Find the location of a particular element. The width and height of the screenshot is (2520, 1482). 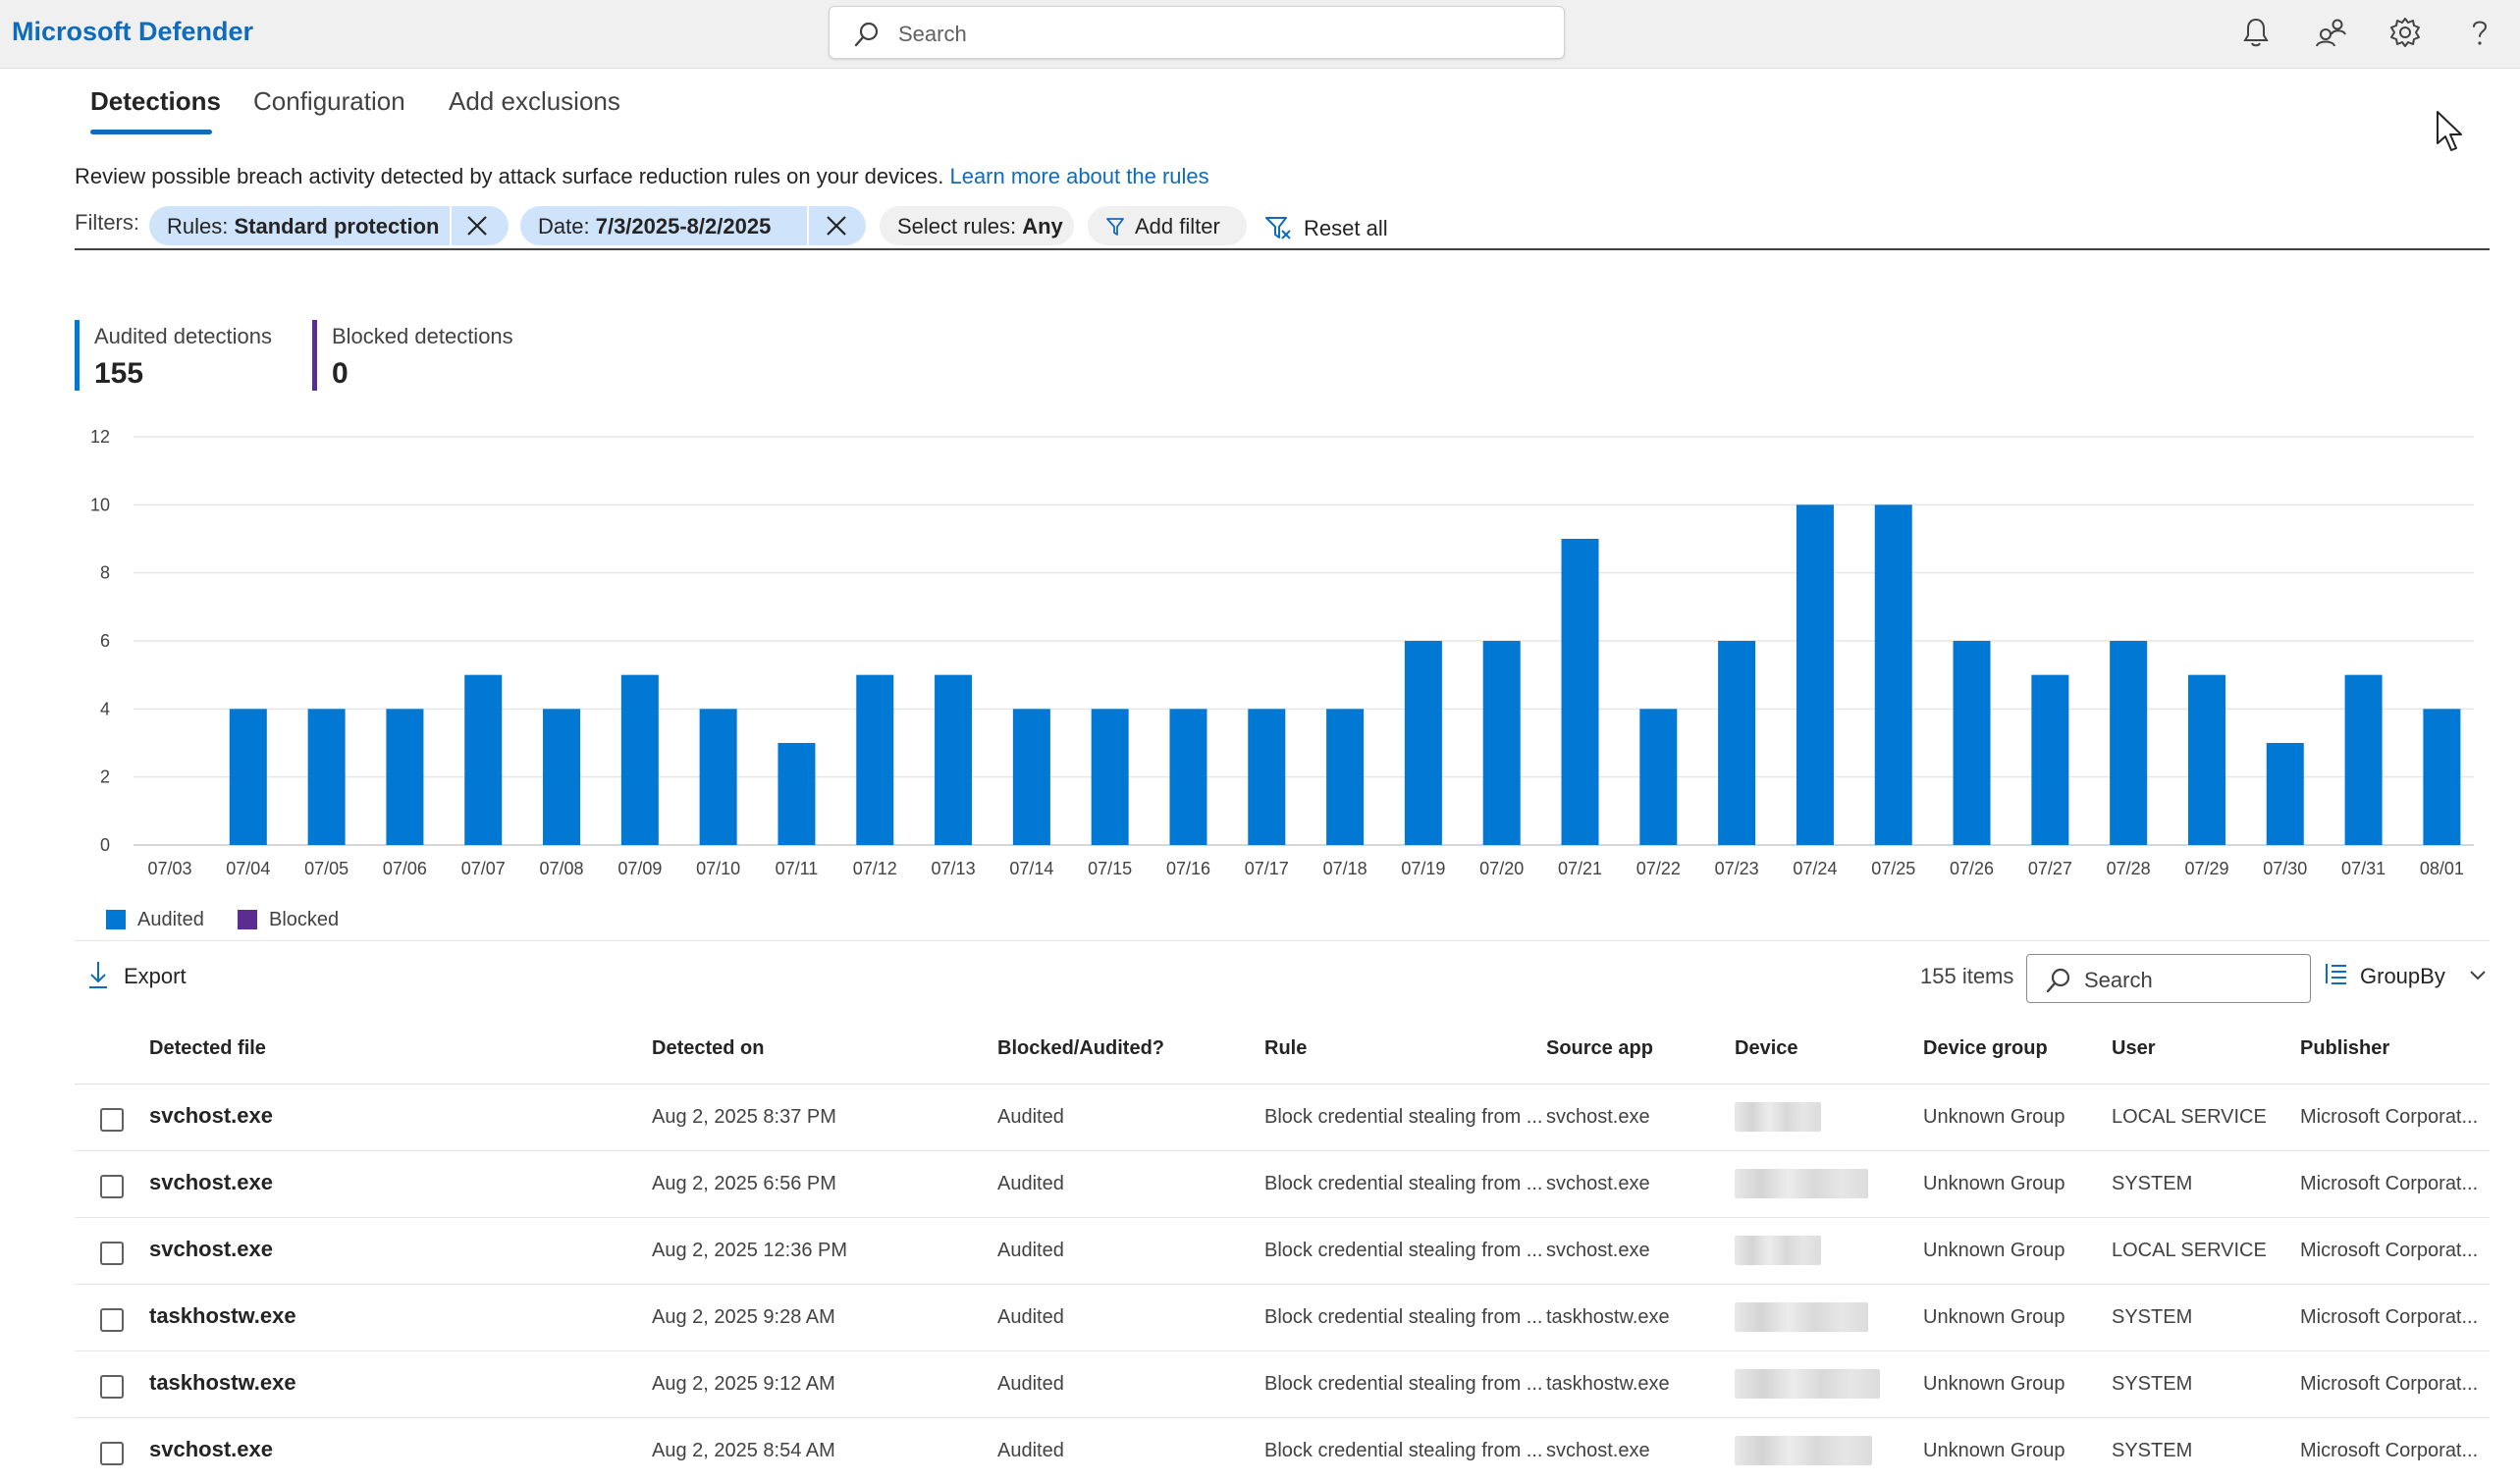

device-group-cell: Unknown Group is located at coordinates (1994, 1450).